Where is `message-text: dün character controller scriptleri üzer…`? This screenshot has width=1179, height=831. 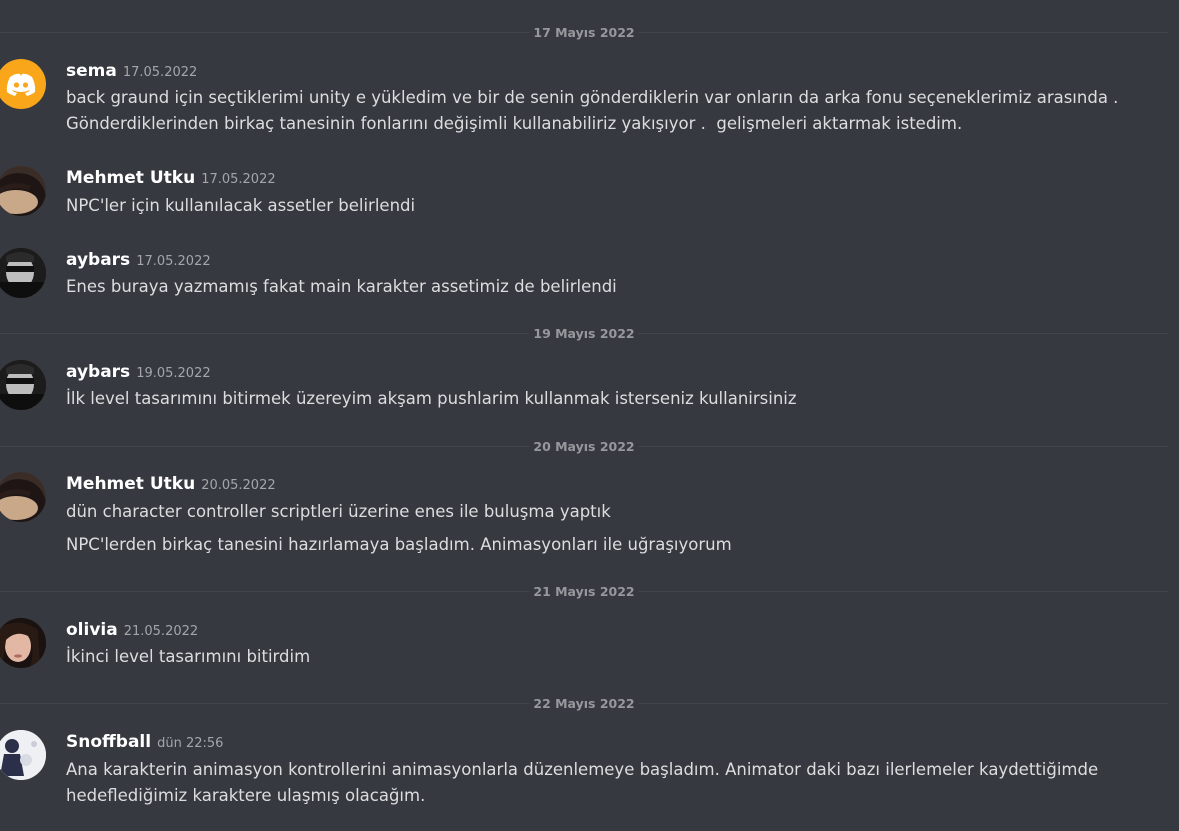 message-text: dün character controller scriptleri üzer… is located at coordinates (338, 511).